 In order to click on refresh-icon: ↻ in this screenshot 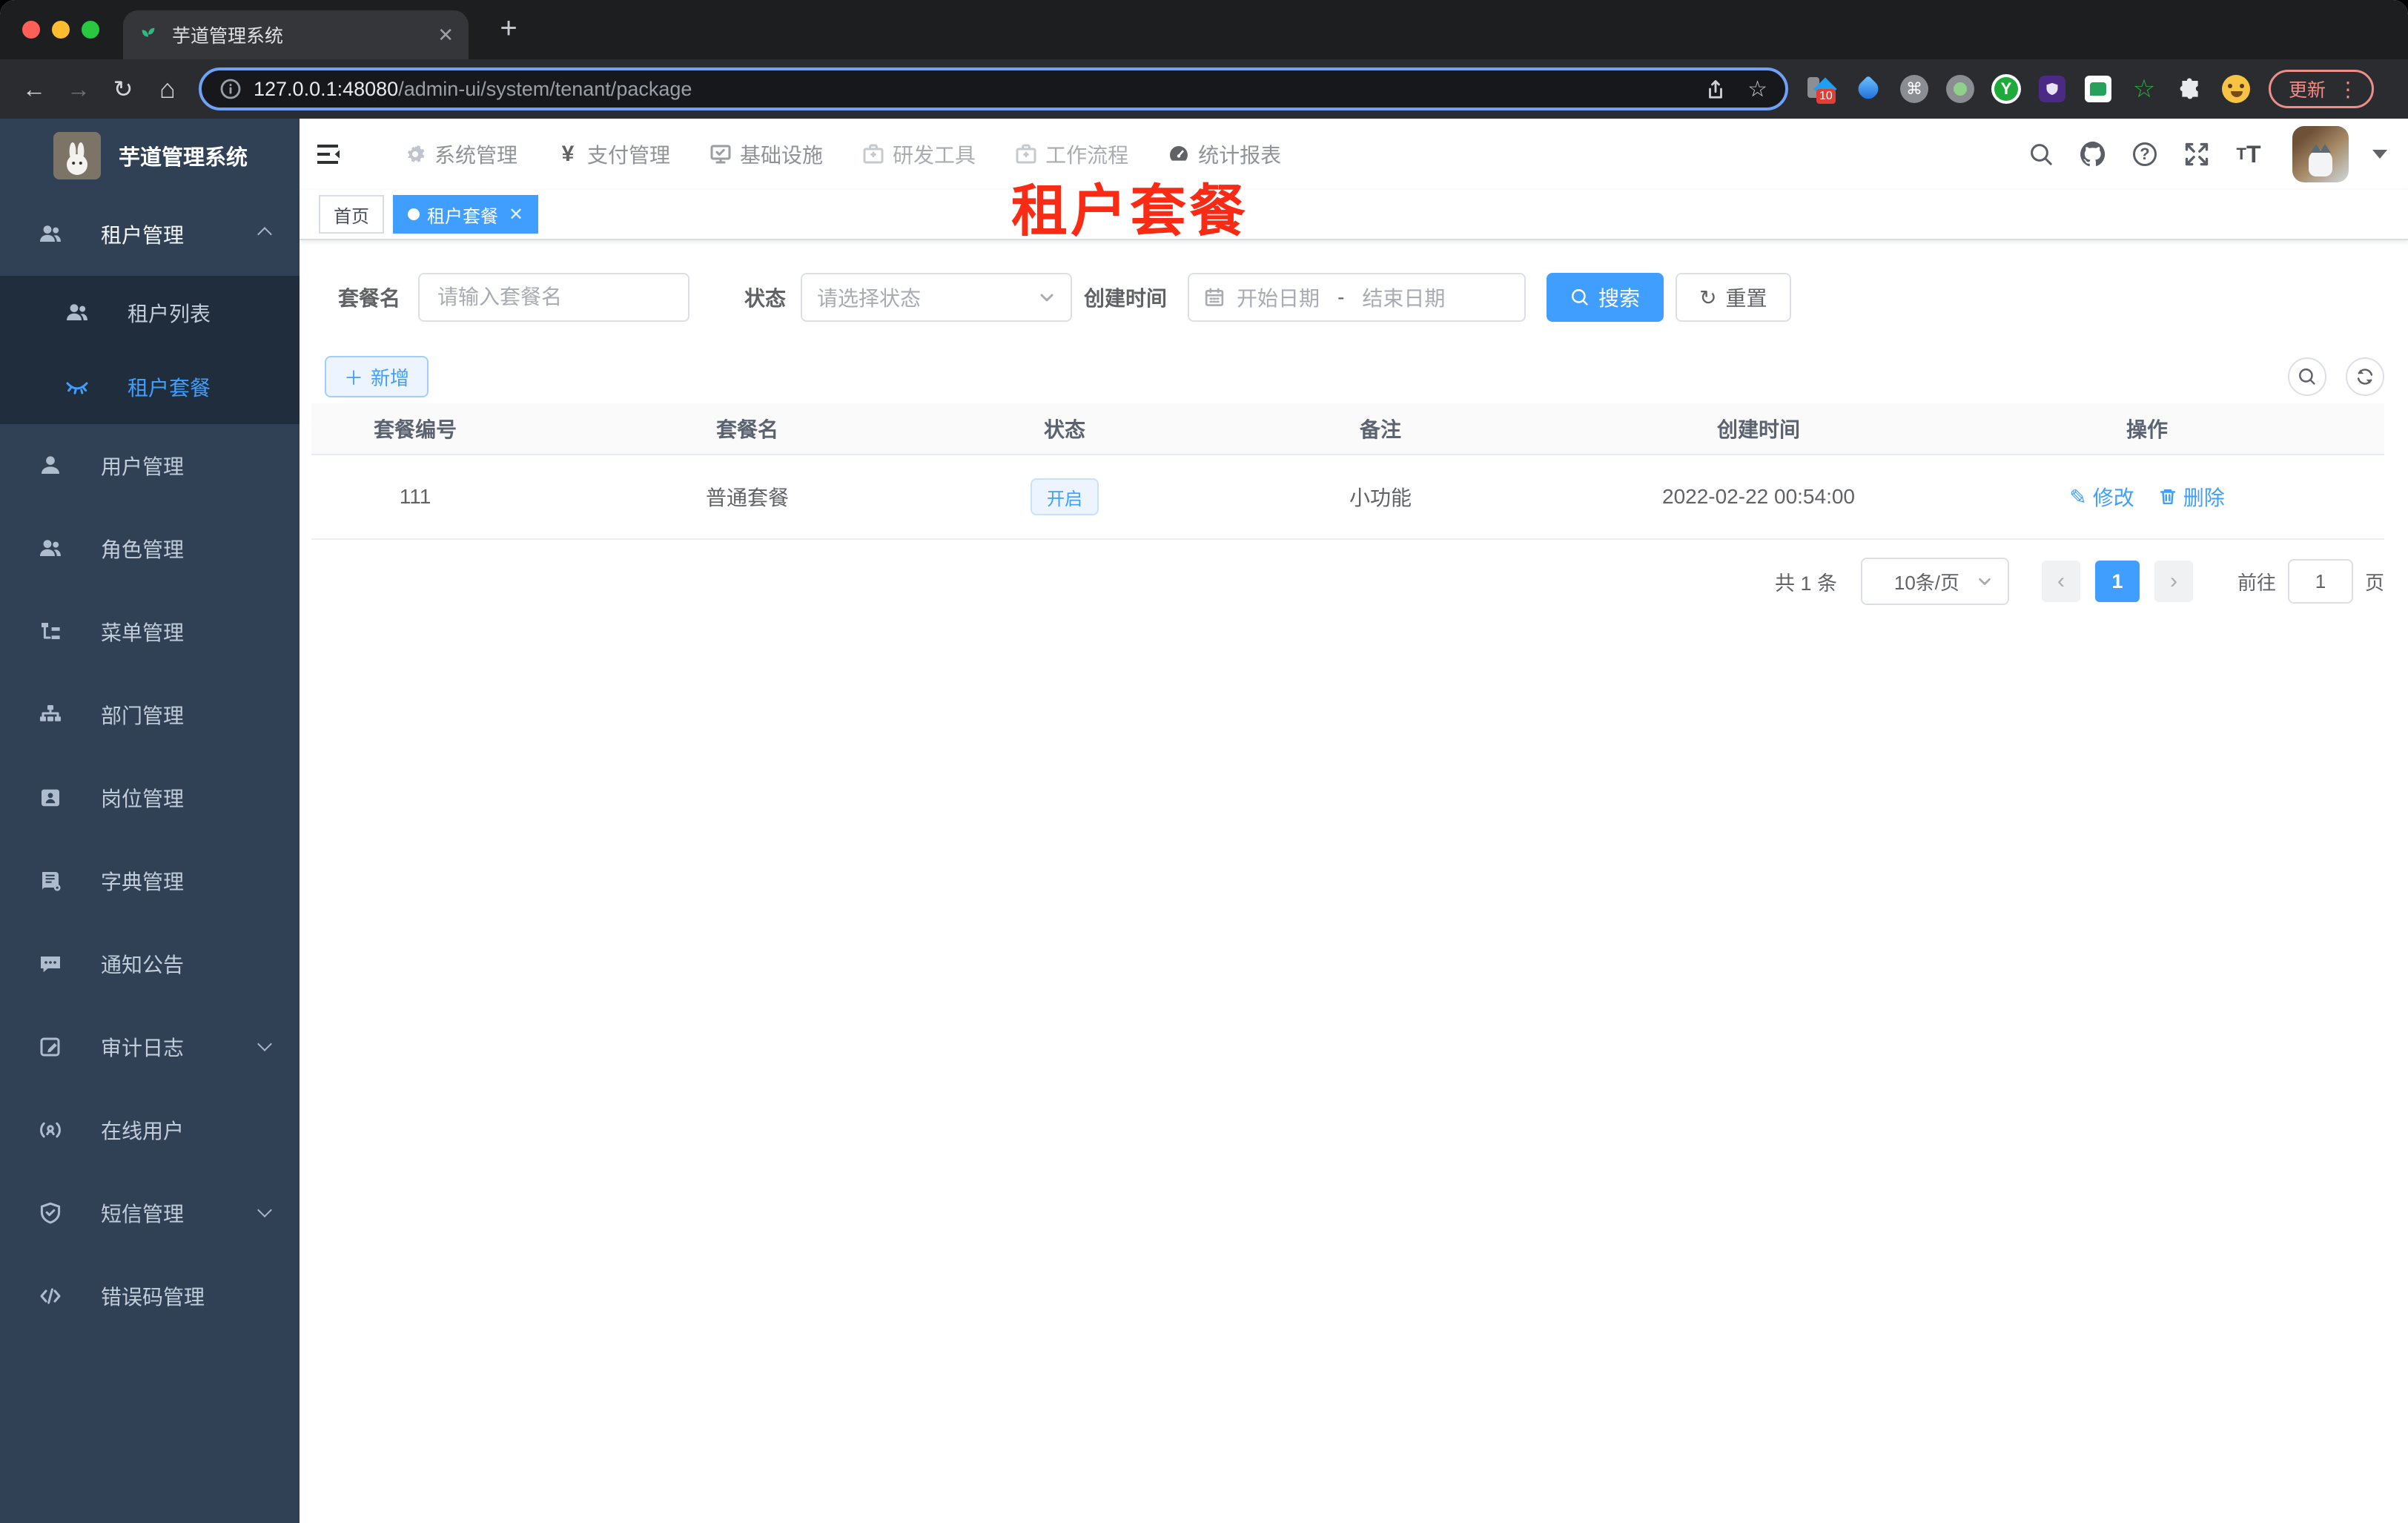, I will do `click(1708, 297)`.